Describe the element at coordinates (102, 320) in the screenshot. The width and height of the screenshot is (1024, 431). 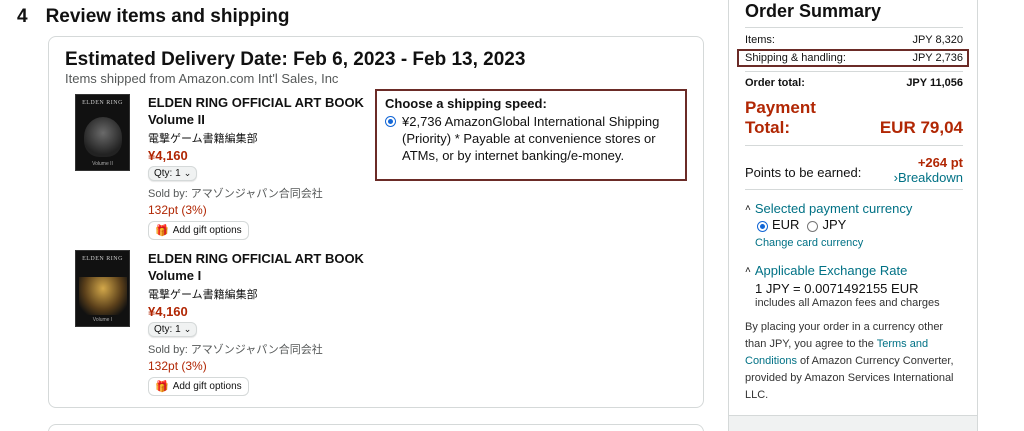
I see `cover-volume-text: Volume I` at that location.